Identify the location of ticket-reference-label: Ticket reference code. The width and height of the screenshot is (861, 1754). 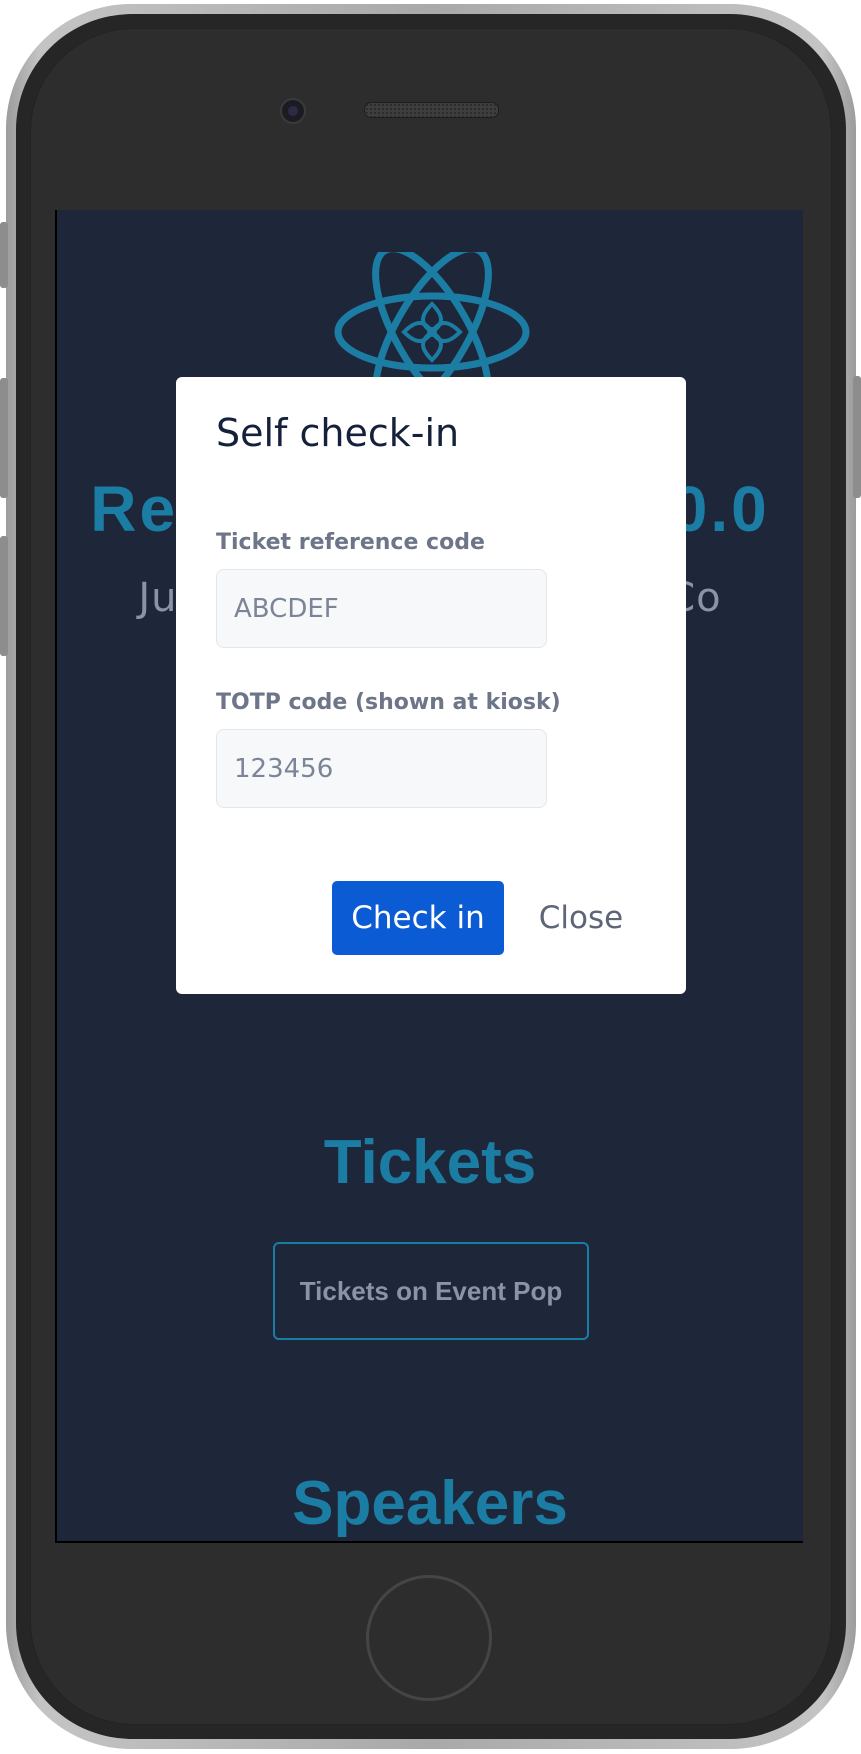
(350, 542).